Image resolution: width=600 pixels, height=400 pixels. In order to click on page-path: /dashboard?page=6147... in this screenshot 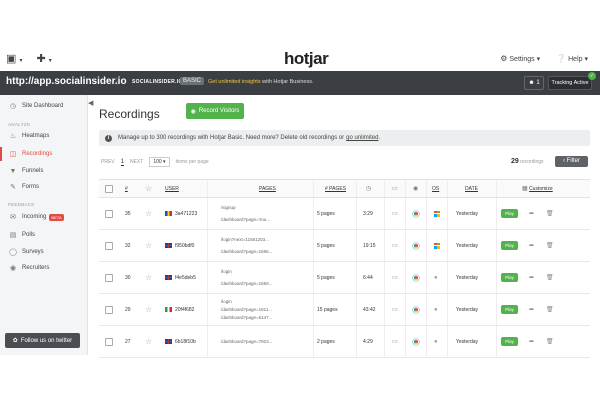, I will do `click(247, 318)`.